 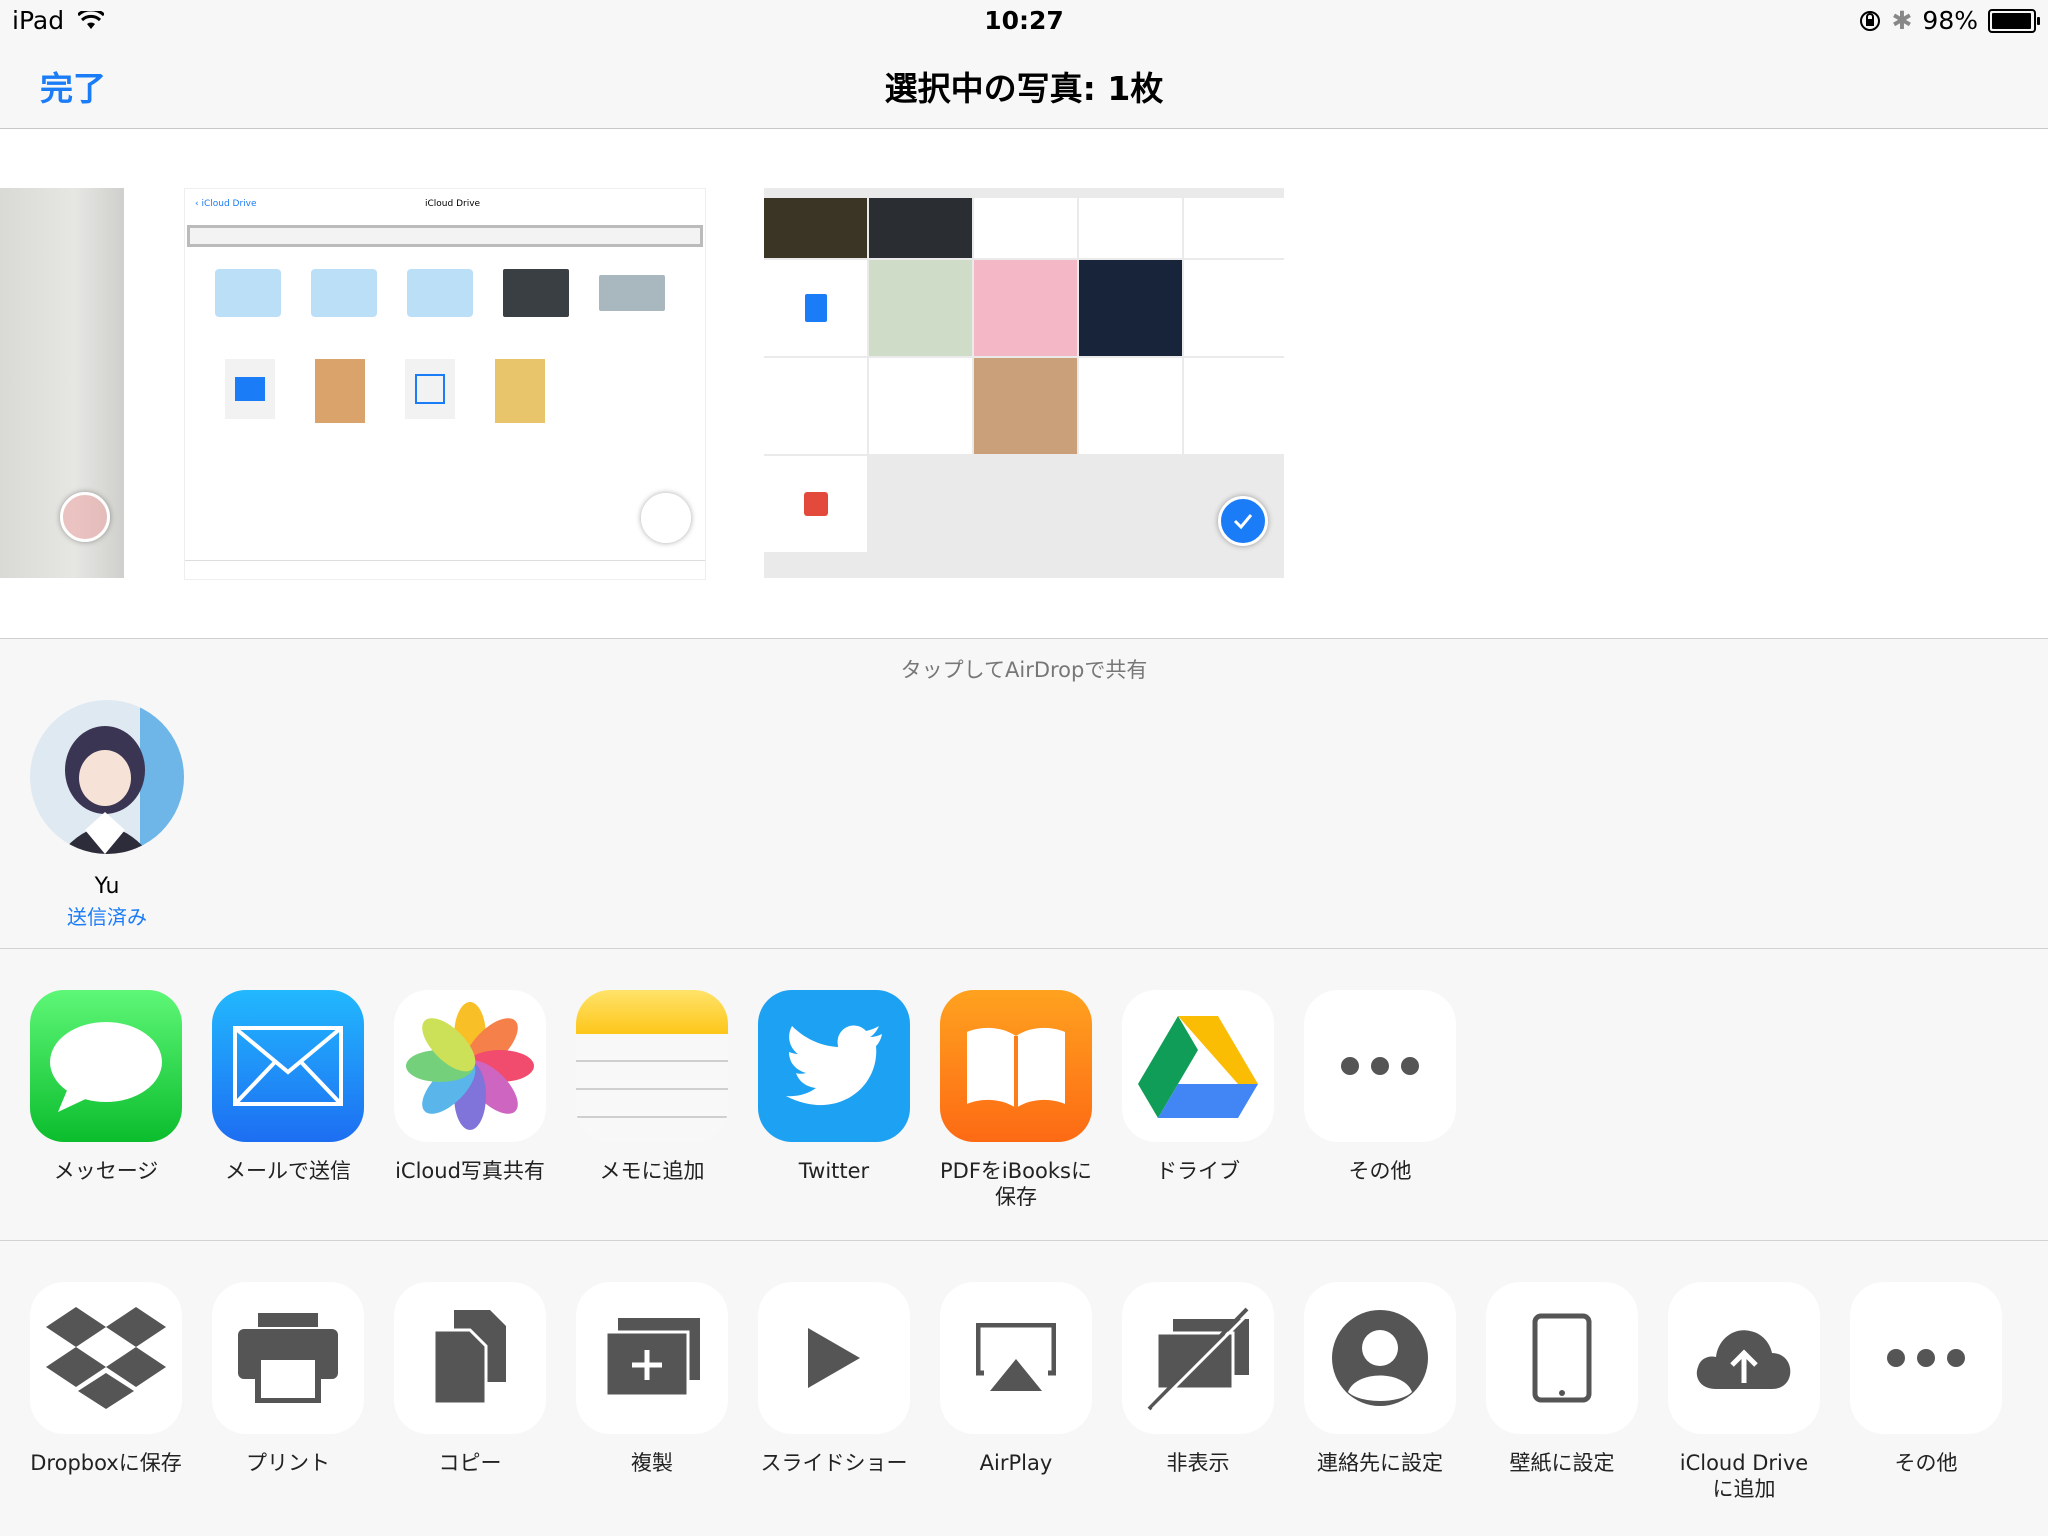 What do you see at coordinates (107, 917) in the screenshot?
I see `contact-status: 送信済み` at bounding box center [107, 917].